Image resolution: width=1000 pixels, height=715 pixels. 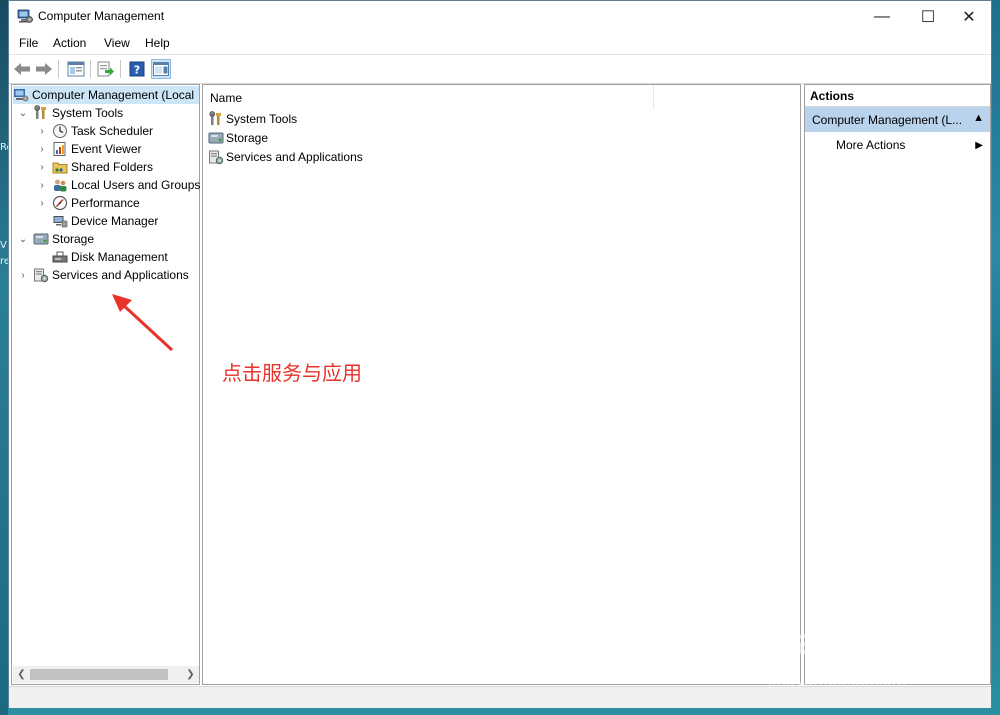 I want to click on tree-item-label: Performance, so click(x=105, y=203).